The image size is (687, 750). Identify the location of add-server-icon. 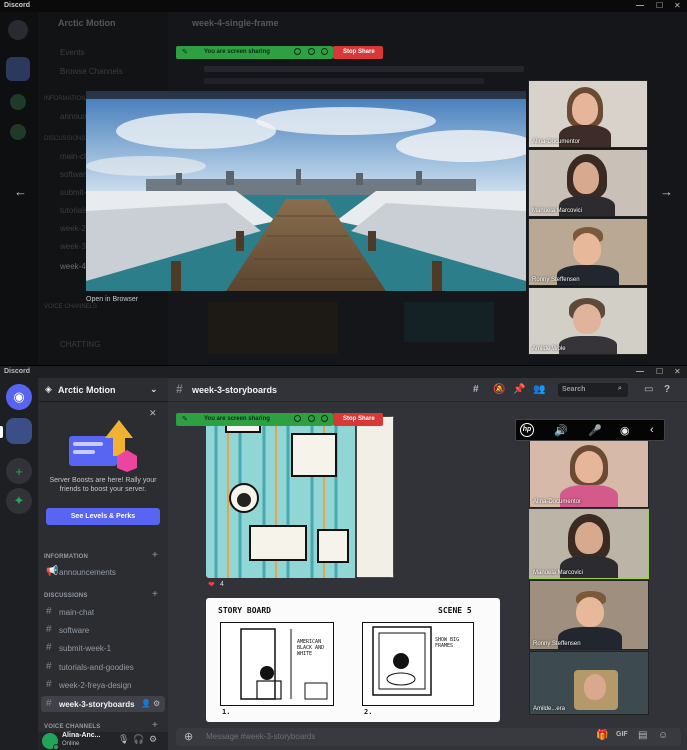
(18, 102).